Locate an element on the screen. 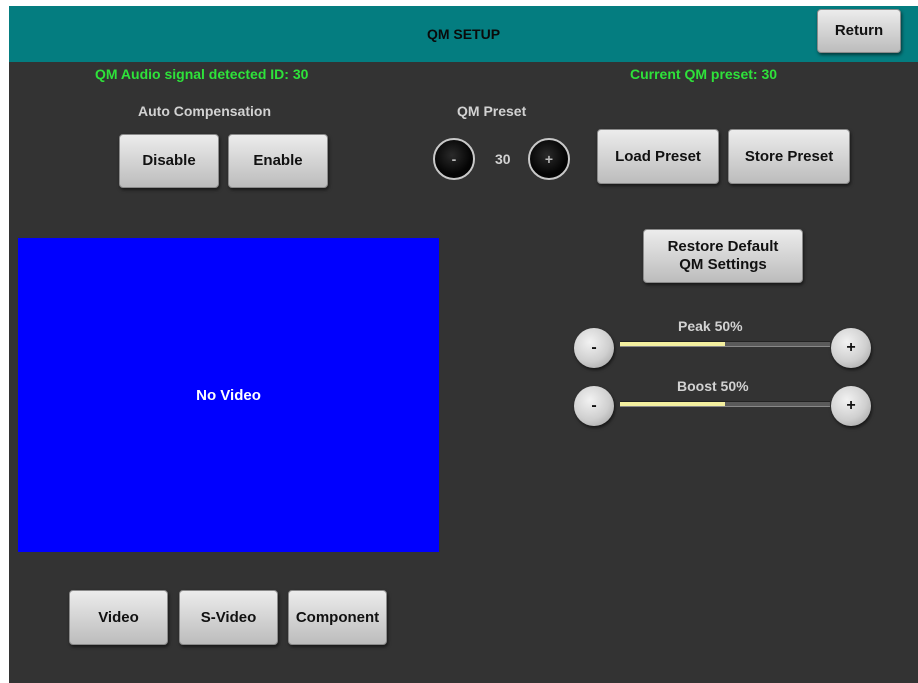 This screenshot has width=918, height=683. peak-decrement-button: - is located at coordinates (594, 348).